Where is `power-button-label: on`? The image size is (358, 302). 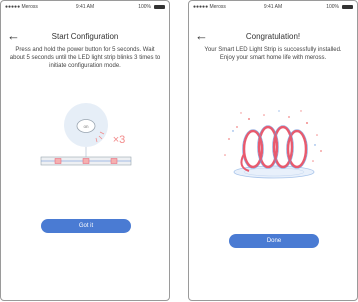 power-button-label: on is located at coordinates (86, 126).